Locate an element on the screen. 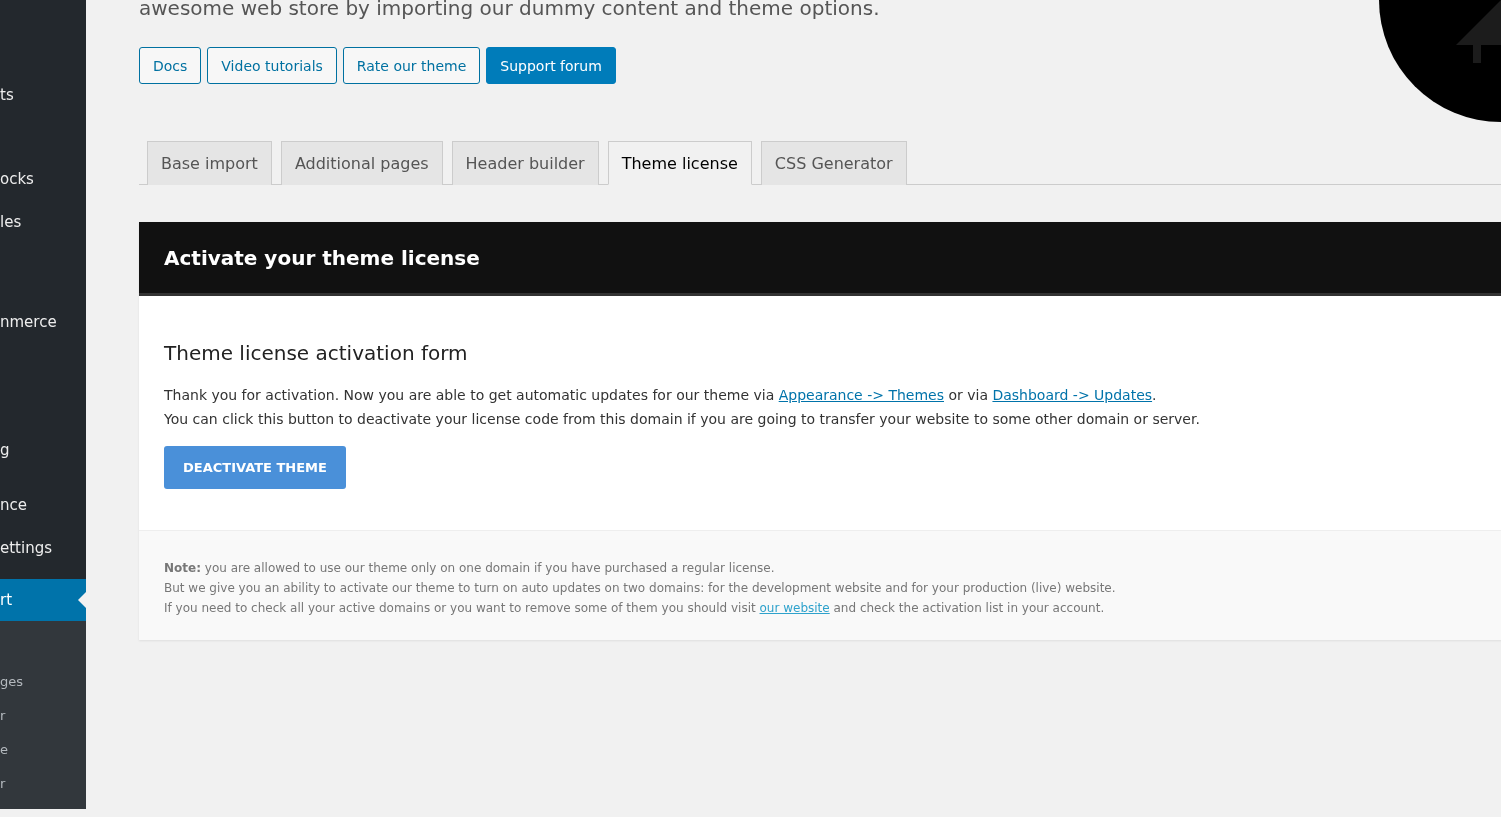  tab: Additional pages is located at coordinates (361, 163).